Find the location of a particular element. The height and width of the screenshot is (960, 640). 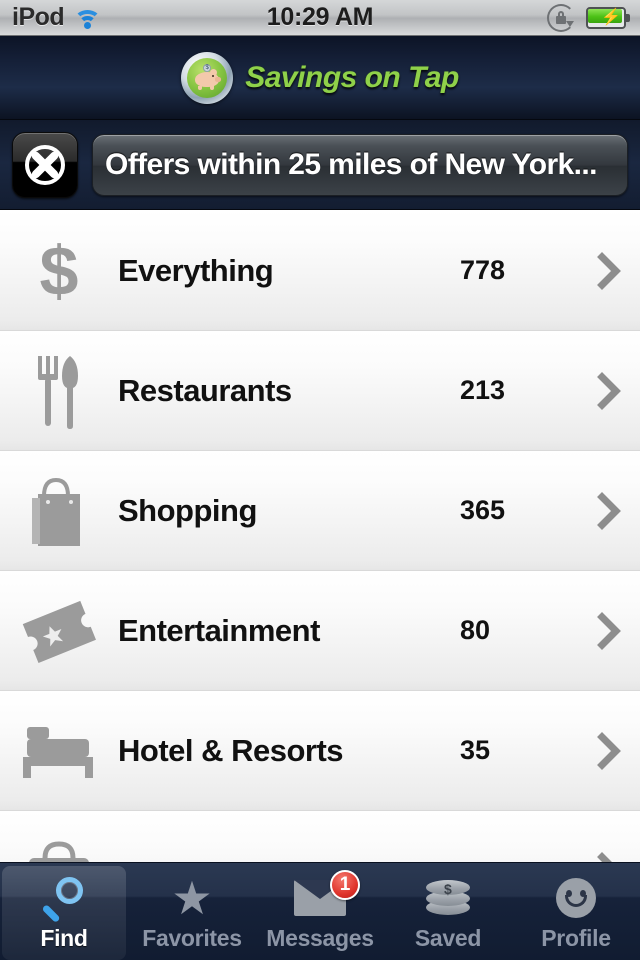

row-label: Shopping is located at coordinates (187, 510).